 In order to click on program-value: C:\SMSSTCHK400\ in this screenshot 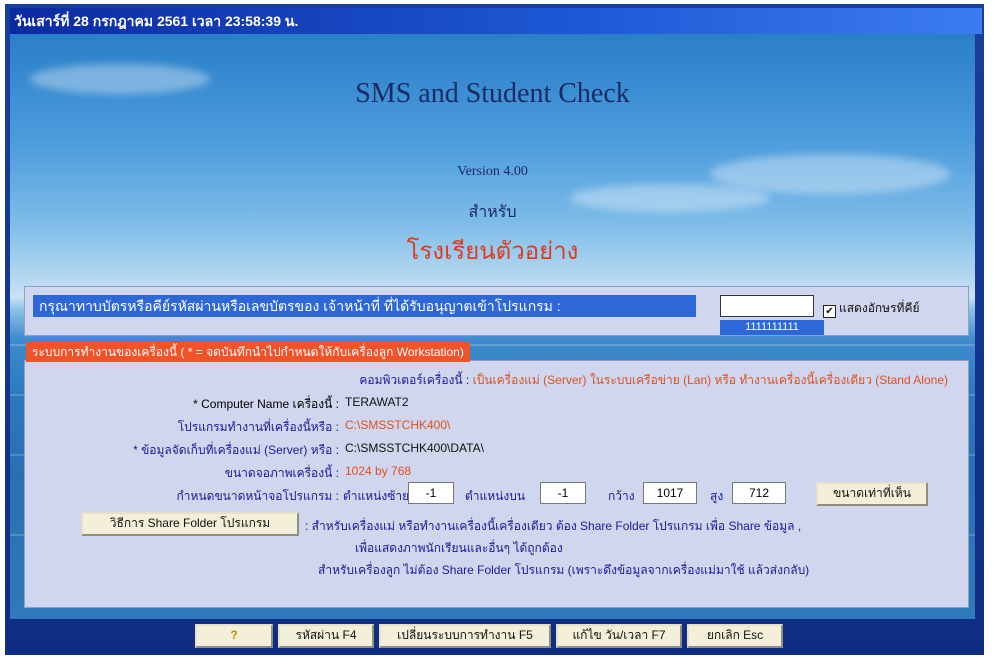, I will do `click(398, 425)`.